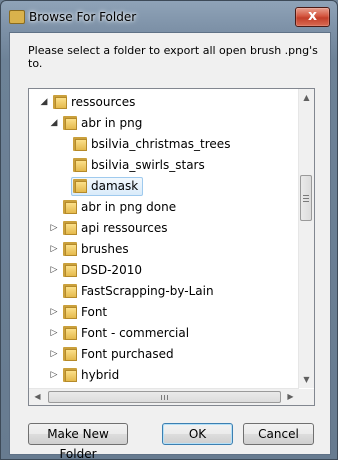  Describe the element at coordinates (312, 17) in the screenshot. I see `close-button: x` at that location.